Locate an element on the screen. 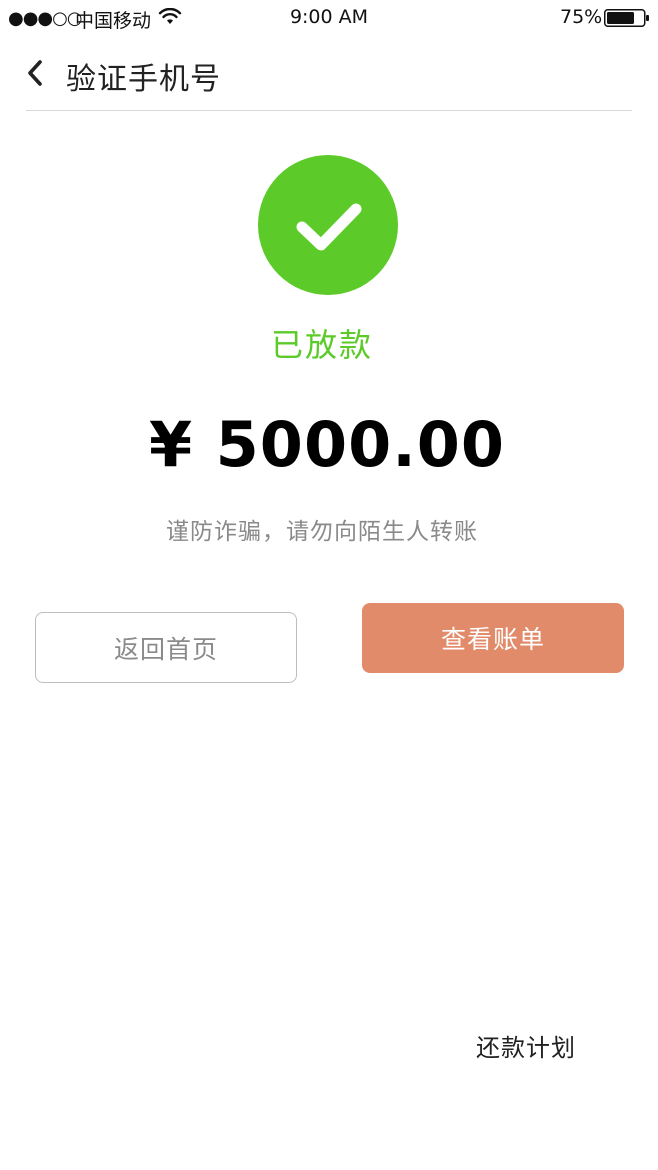 The height and width of the screenshot is (1170, 658). navigation-bar: 验证手机号 is located at coordinates (329, 76).